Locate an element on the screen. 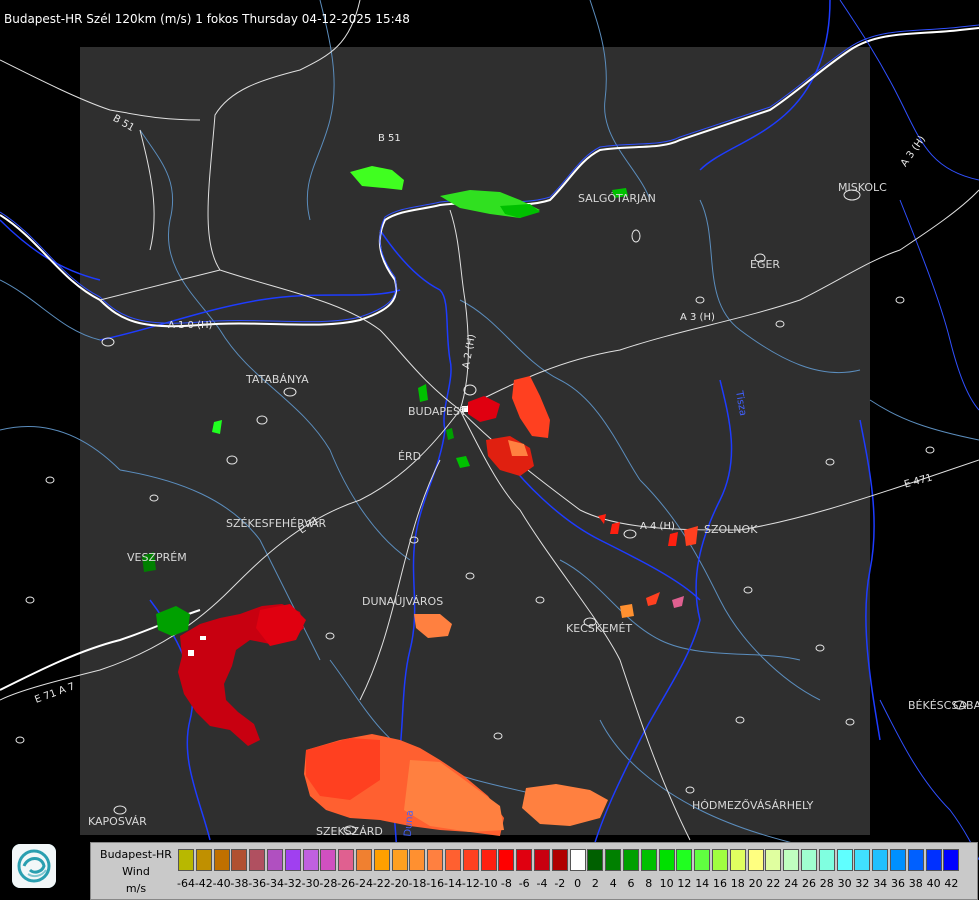 The width and height of the screenshot is (979, 900). road-label-a3: A 3 (H) is located at coordinates (697, 317).